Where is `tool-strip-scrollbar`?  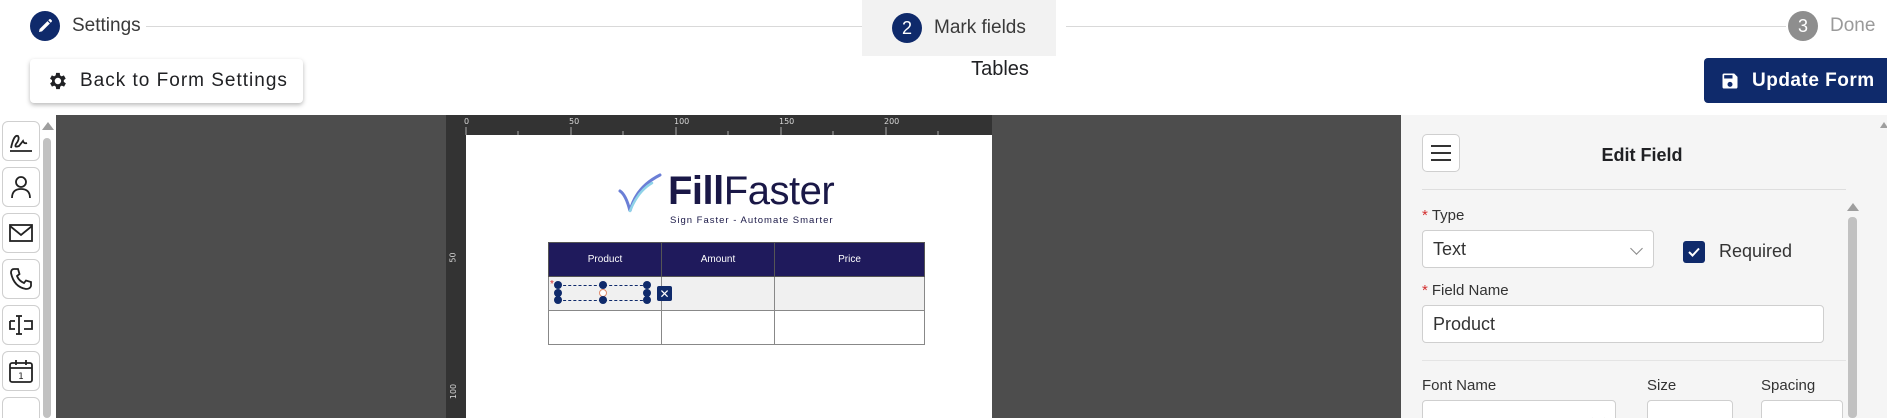 tool-strip-scrollbar is located at coordinates (48, 270).